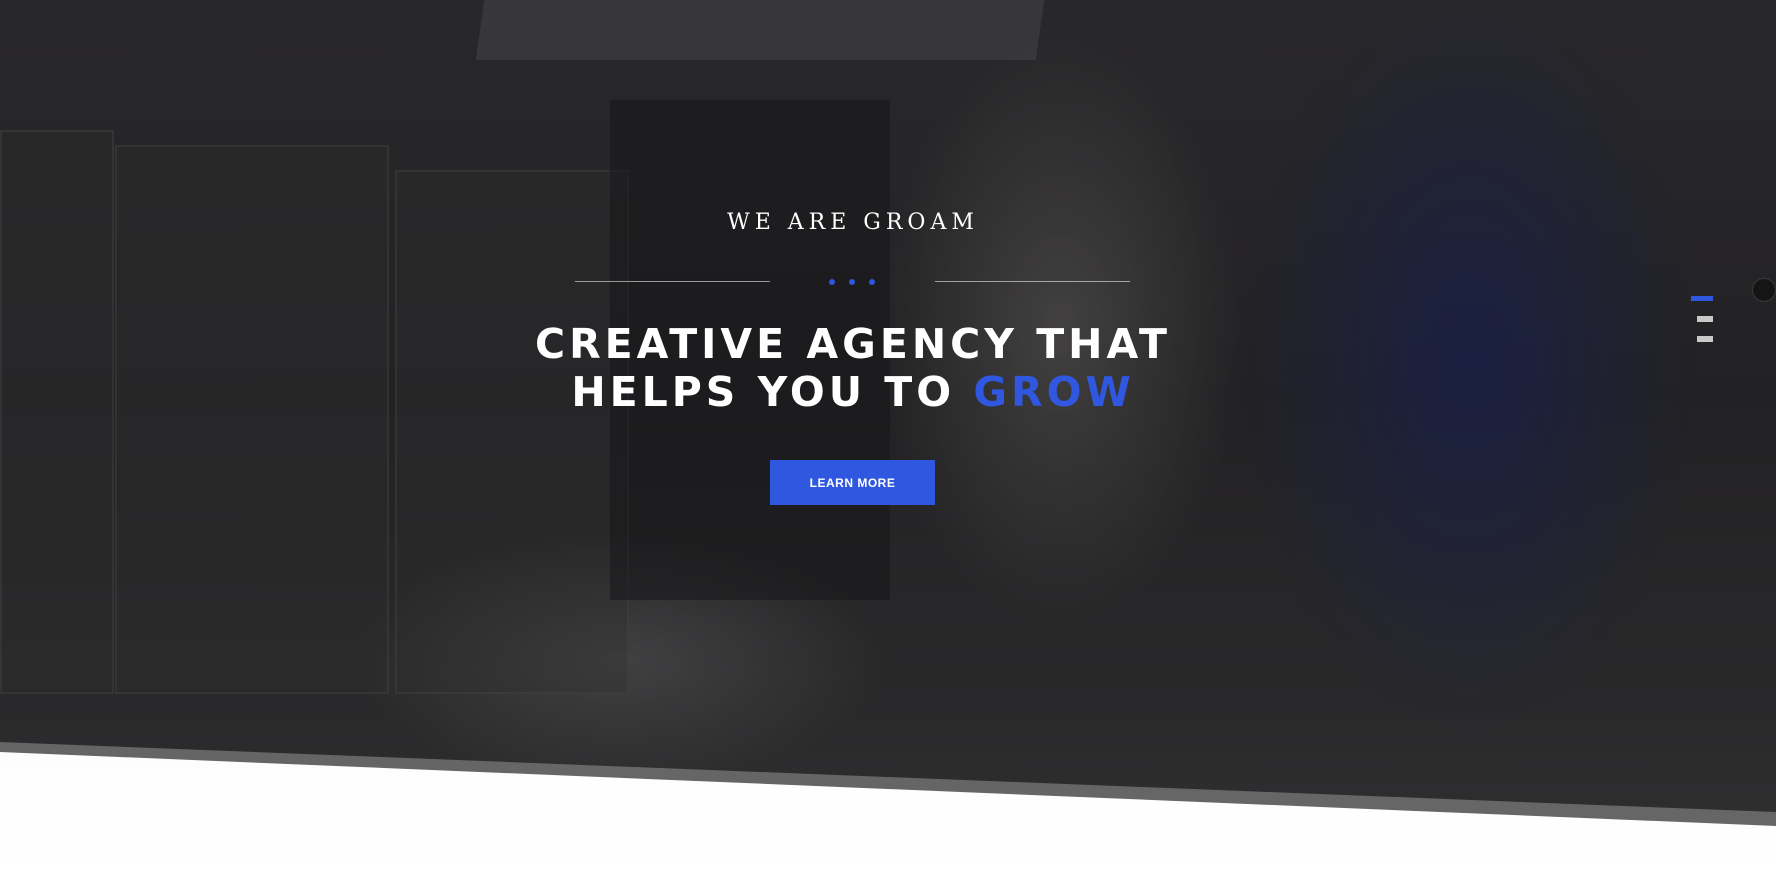 The image size is (1776, 880). What do you see at coordinates (1764, 290) in the screenshot?
I see `circle-nav-icon` at bounding box center [1764, 290].